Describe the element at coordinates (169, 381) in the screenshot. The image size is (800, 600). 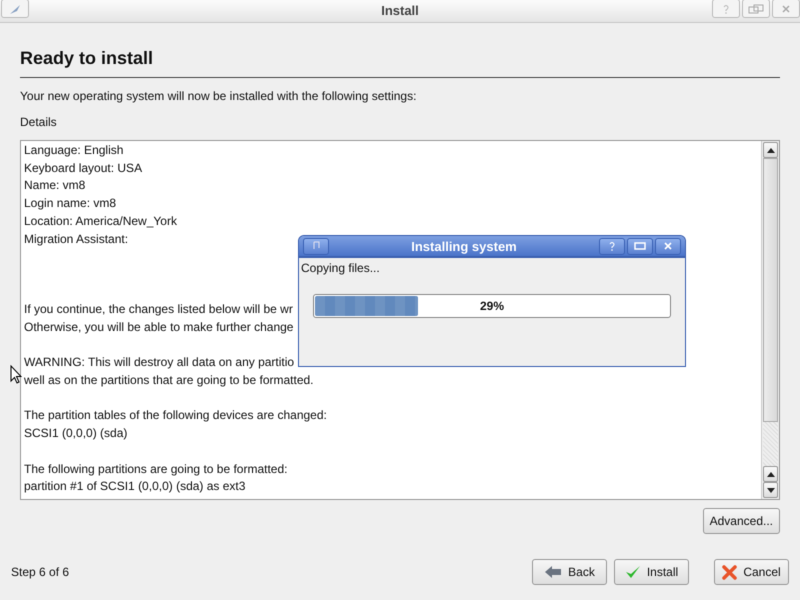
I see `details-line: well as on the partitions that are going to be formatted.` at that location.